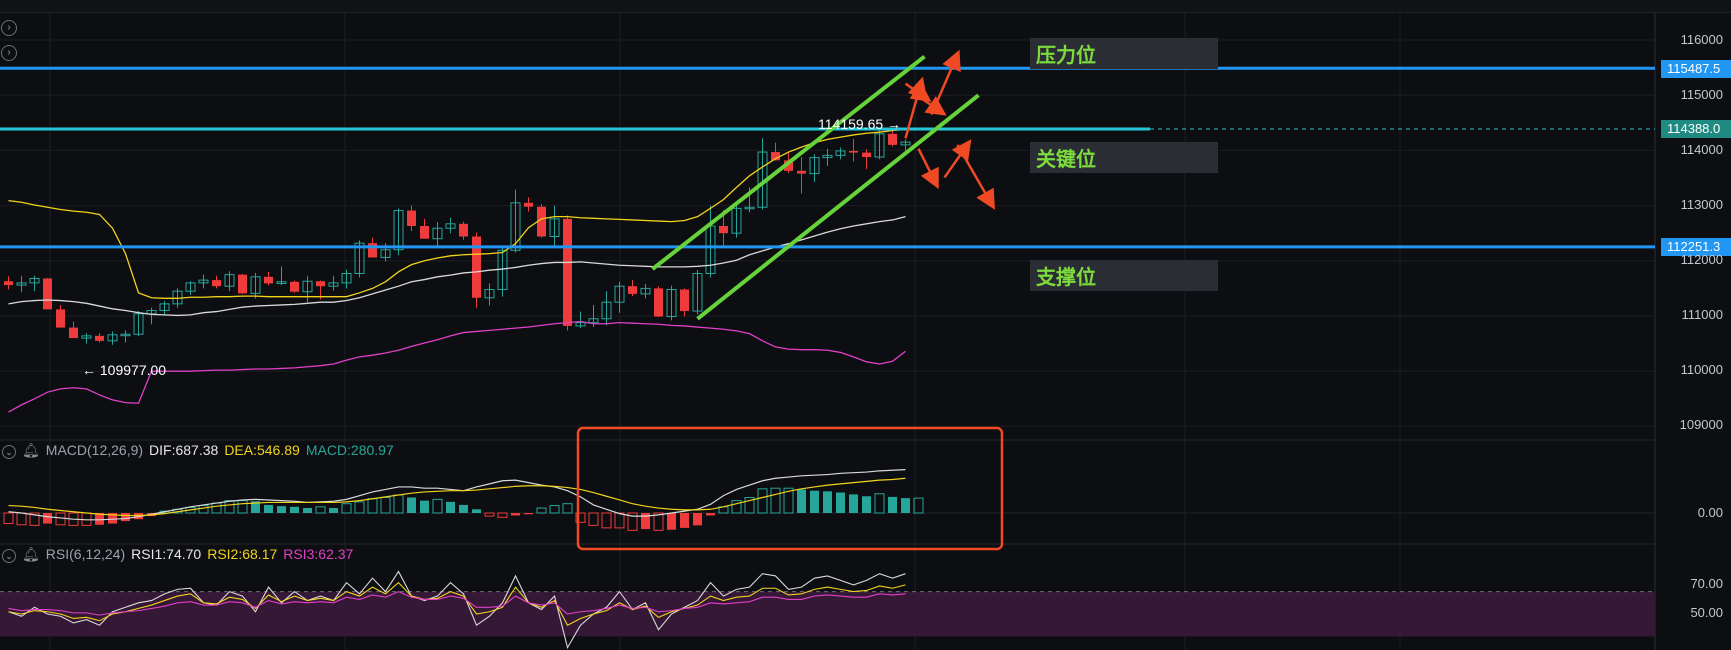 The height and width of the screenshot is (650, 1731). What do you see at coordinates (318, 554) in the screenshot?
I see `rsi3-value: RSI3:62.37` at bounding box center [318, 554].